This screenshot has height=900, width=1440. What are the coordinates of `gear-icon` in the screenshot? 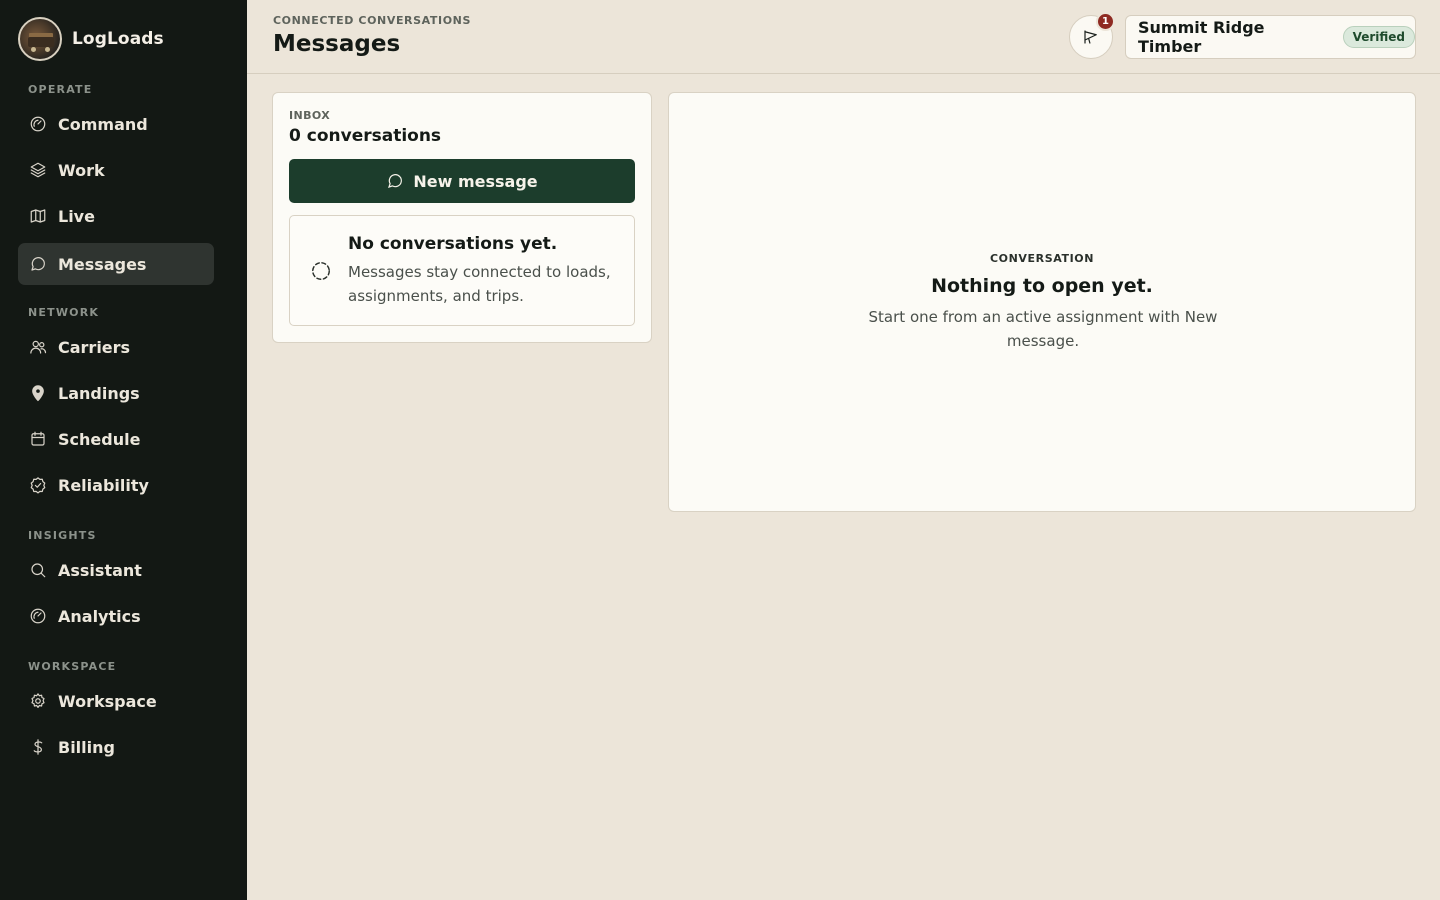 It's located at (38, 701).